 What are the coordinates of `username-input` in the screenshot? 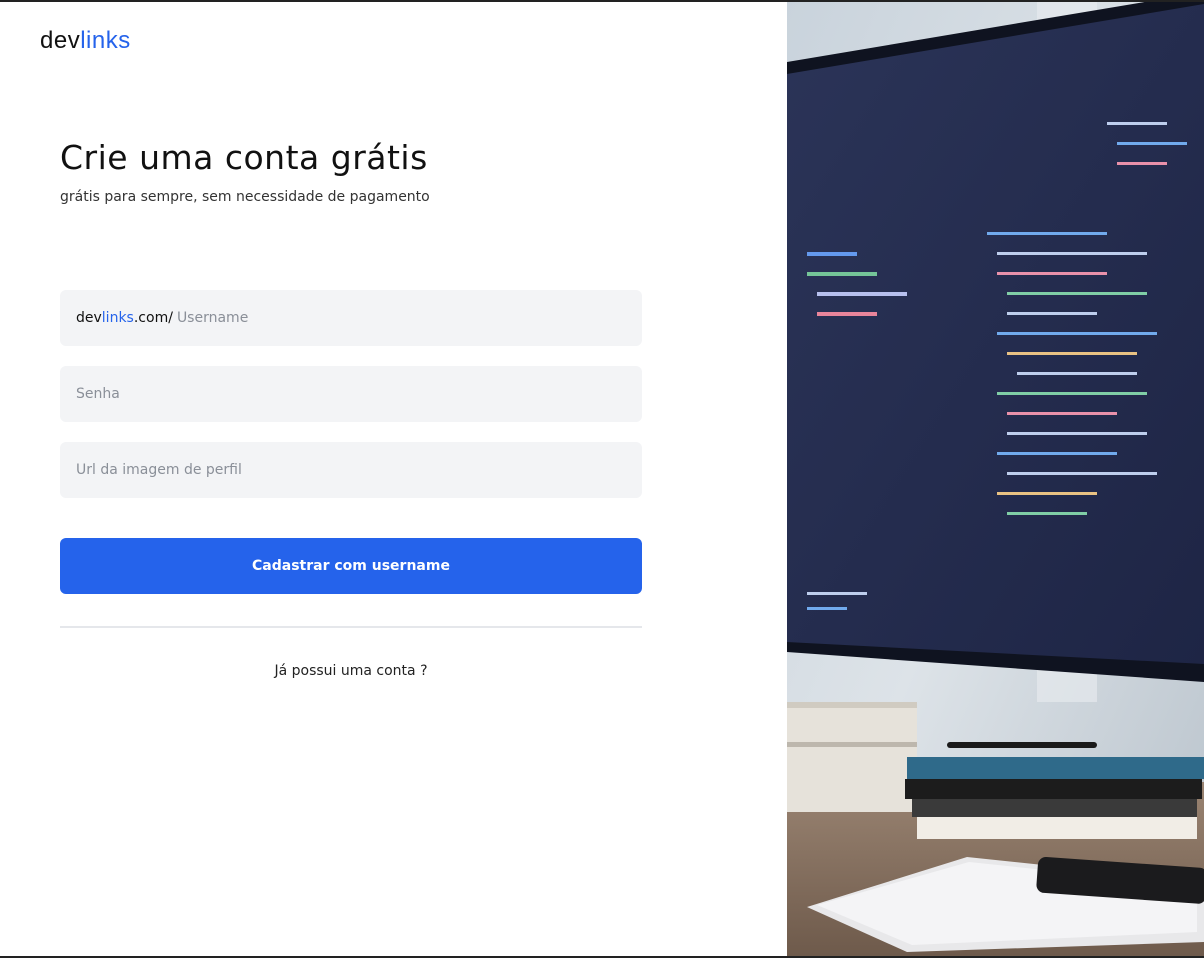 It's located at (401, 318).